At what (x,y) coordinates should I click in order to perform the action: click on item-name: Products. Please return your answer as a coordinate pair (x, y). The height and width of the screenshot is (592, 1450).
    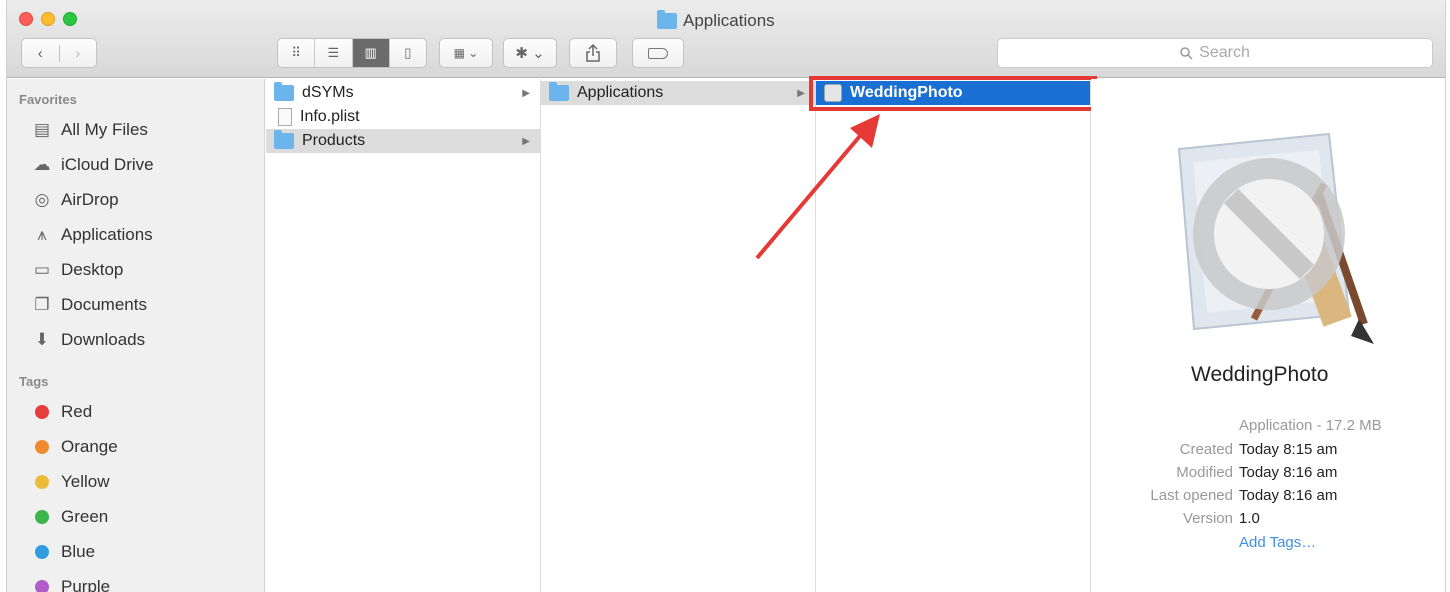
    Looking at the image, I should click on (334, 140).